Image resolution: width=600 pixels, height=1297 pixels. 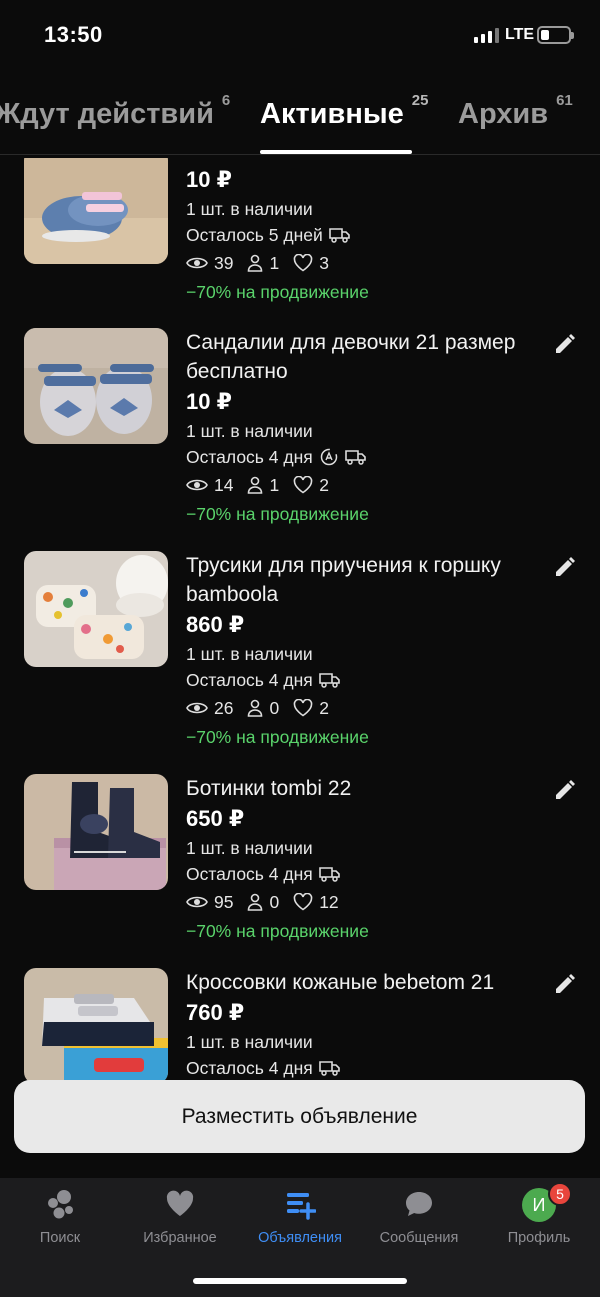 What do you see at coordinates (180, 1238) in the screenshot?
I see `nav-label: Избранное` at bounding box center [180, 1238].